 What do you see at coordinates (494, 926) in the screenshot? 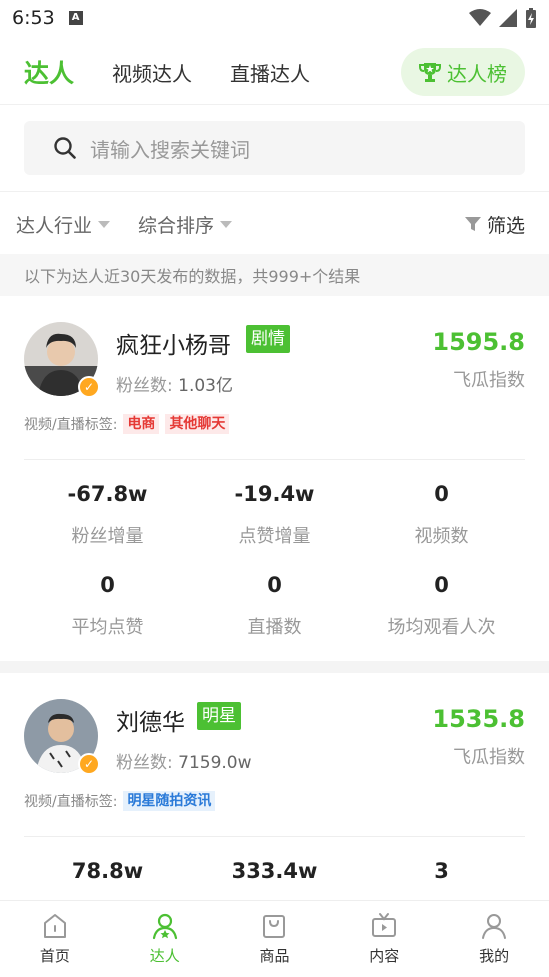
I see `user-icon` at bounding box center [494, 926].